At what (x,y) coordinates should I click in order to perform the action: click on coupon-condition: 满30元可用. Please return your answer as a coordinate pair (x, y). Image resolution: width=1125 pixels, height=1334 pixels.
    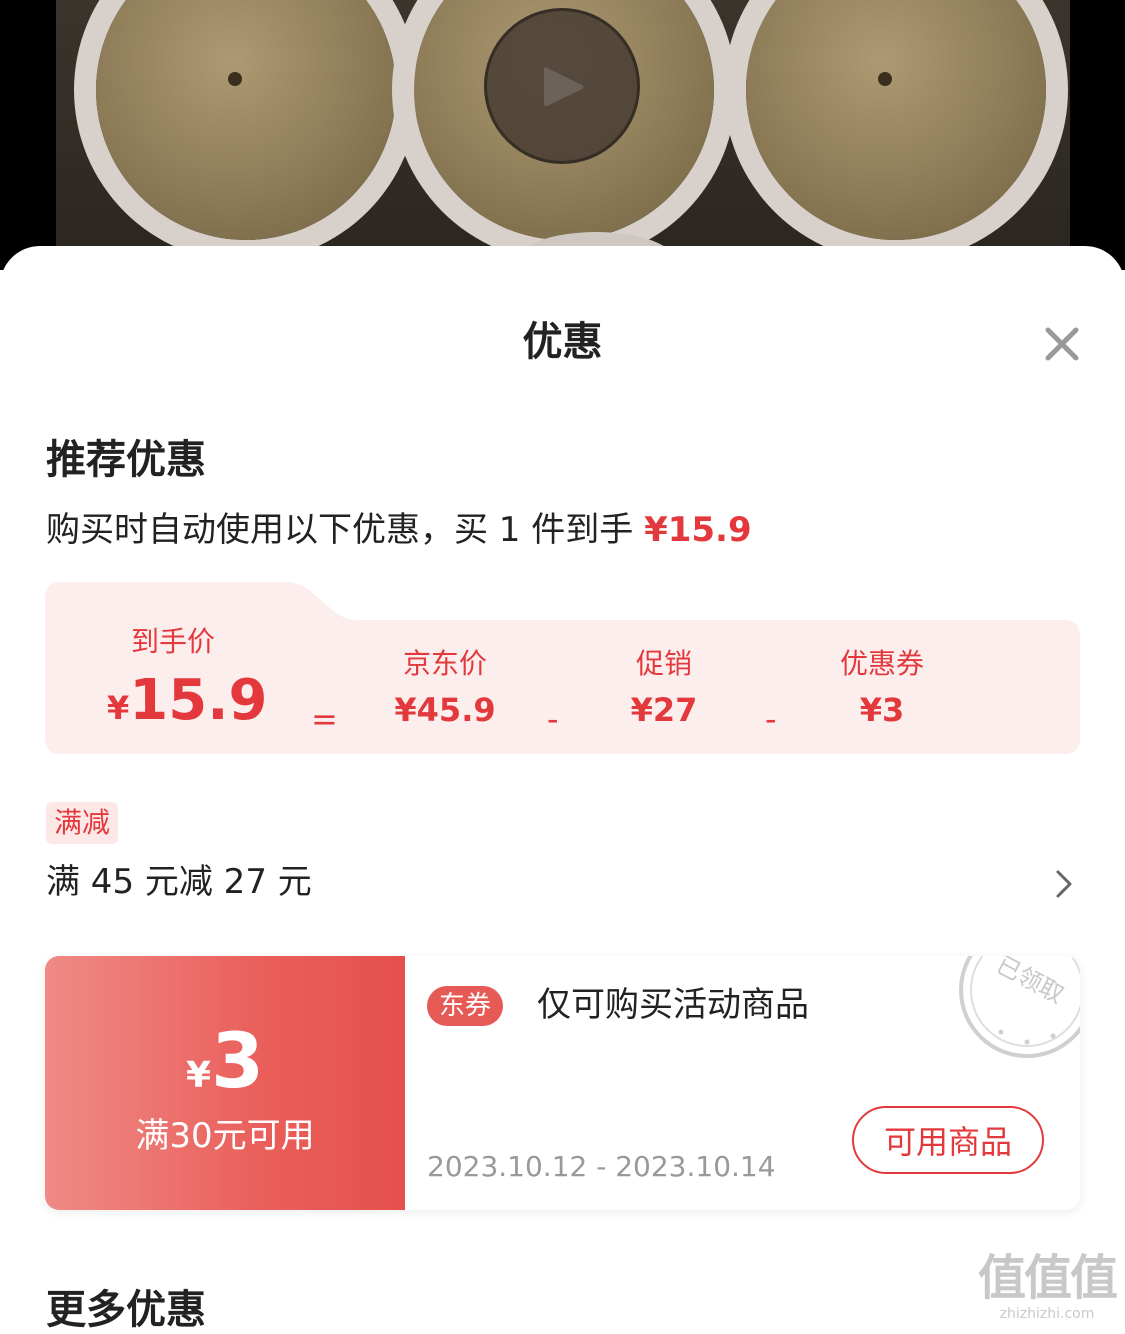
    Looking at the image, I should click on (225, 1136).